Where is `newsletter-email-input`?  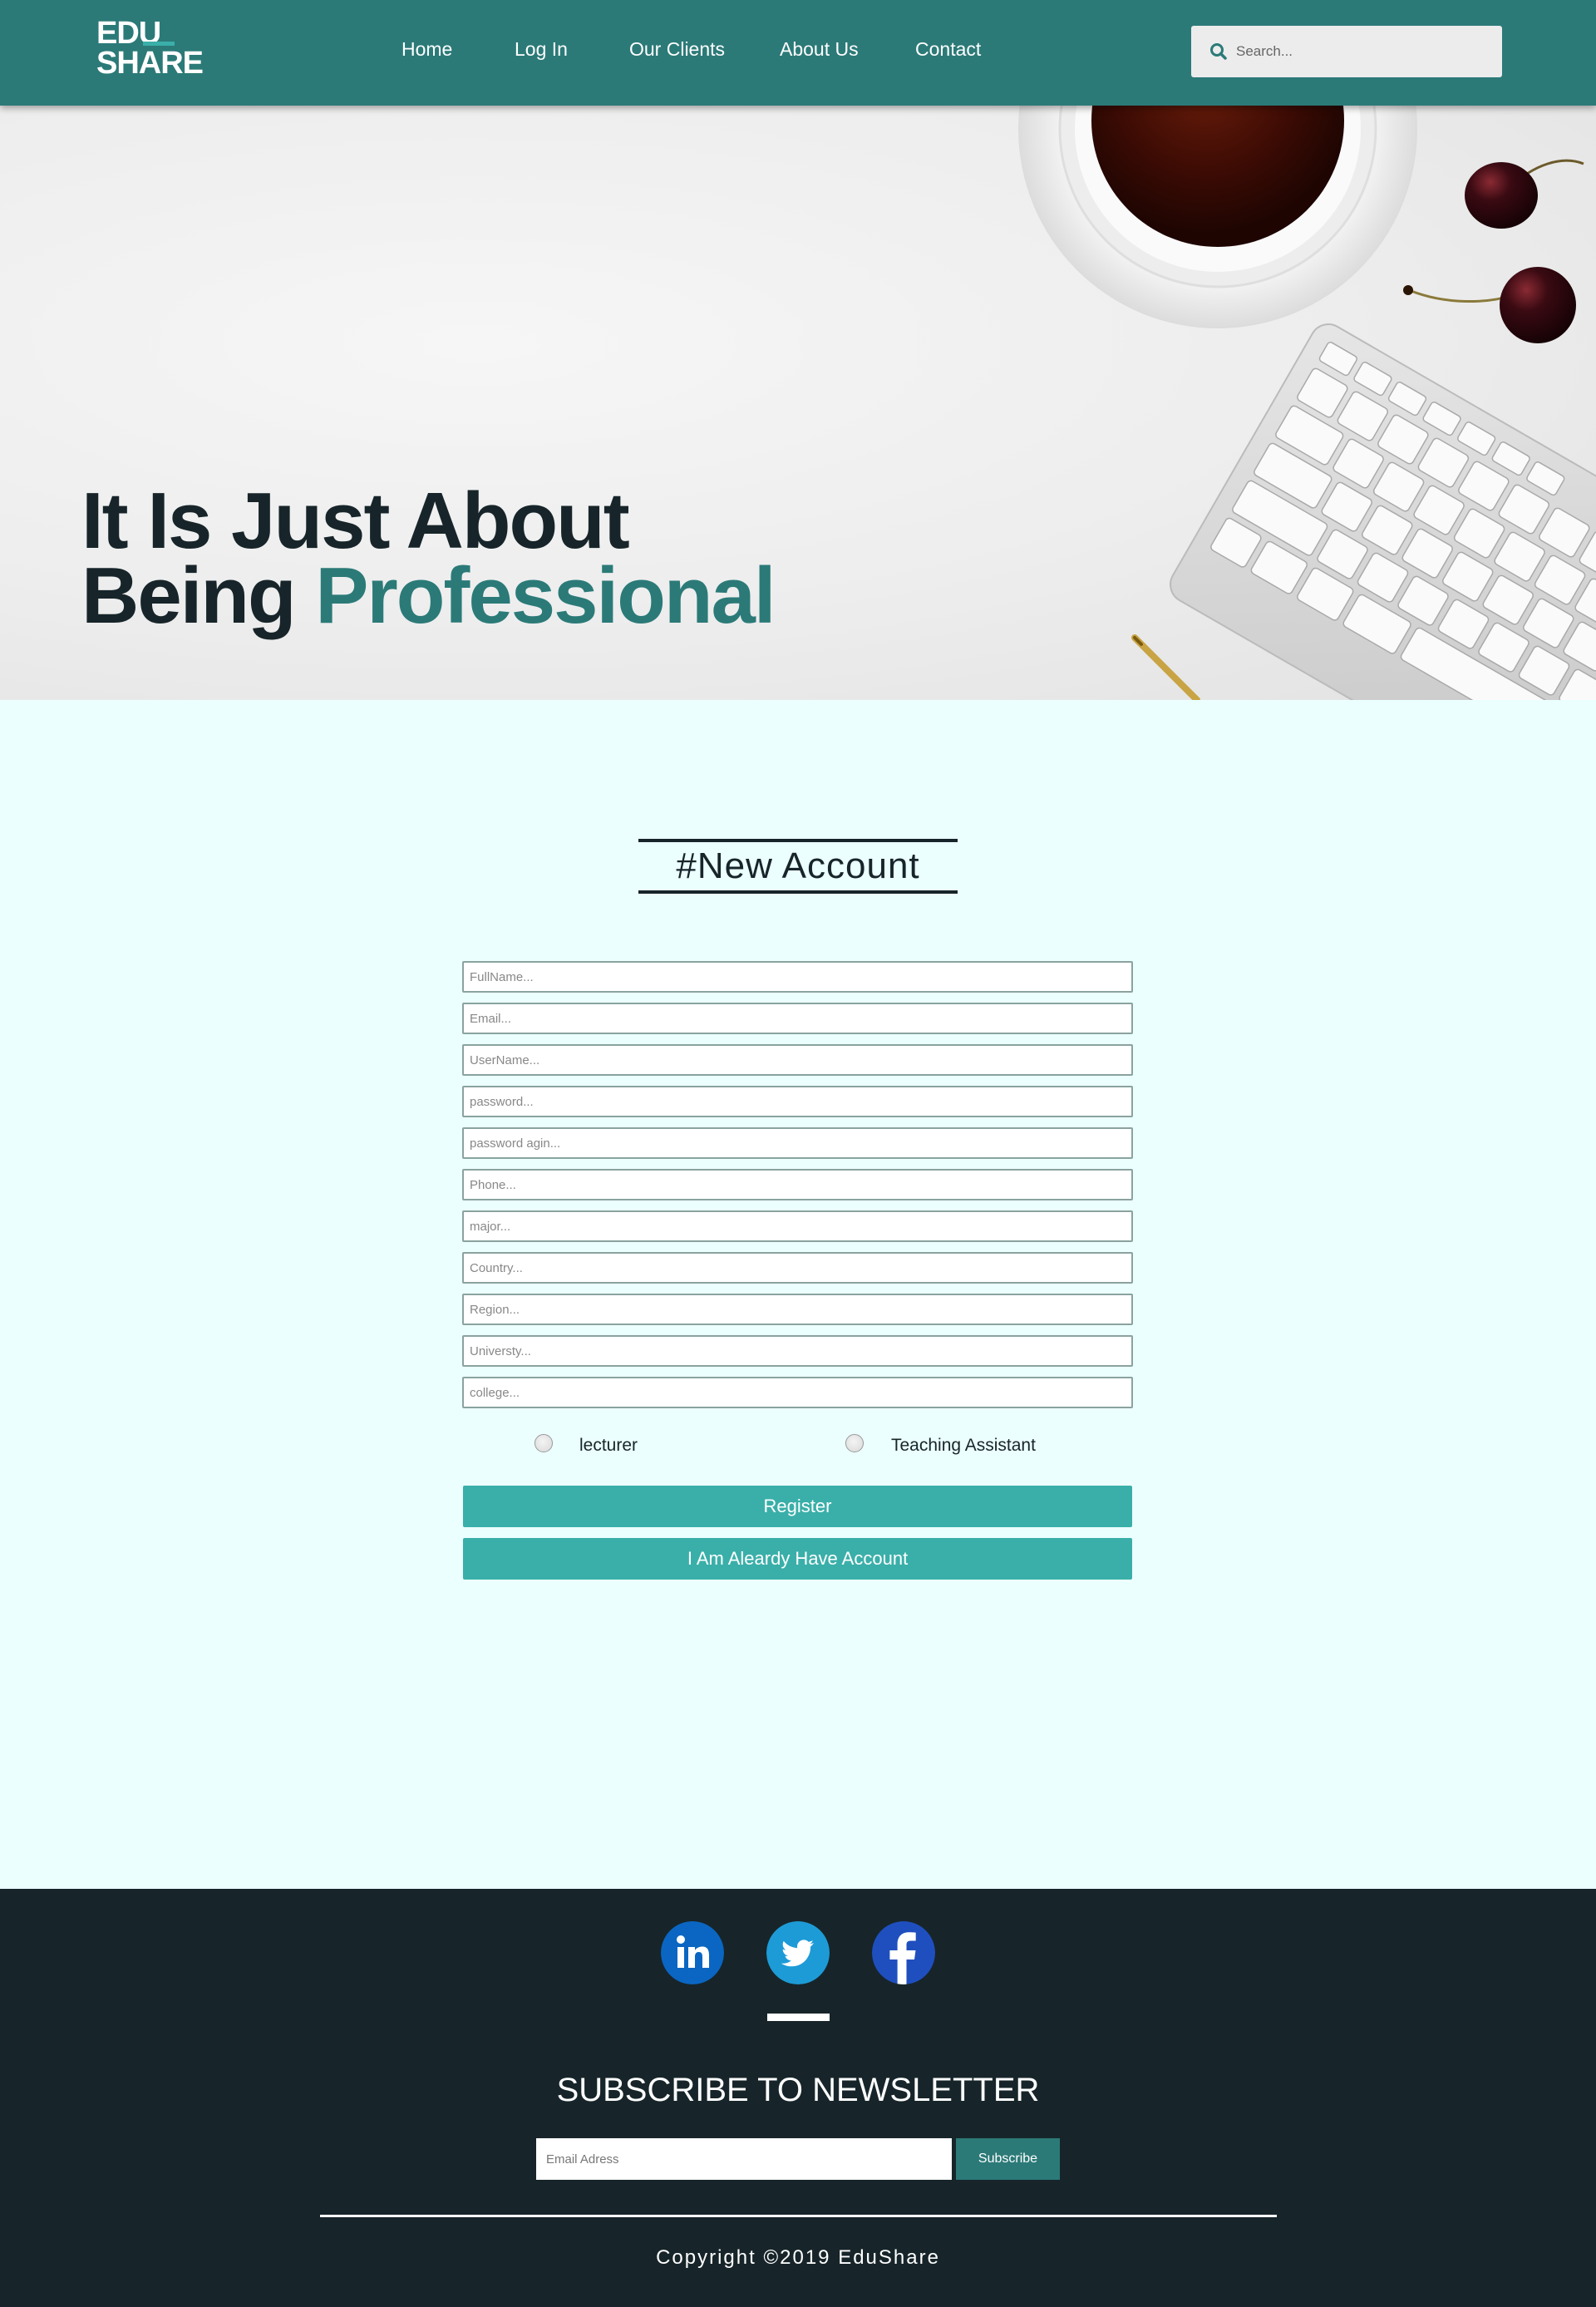
newsletter-email-input is located at coordinates (744, 2159).